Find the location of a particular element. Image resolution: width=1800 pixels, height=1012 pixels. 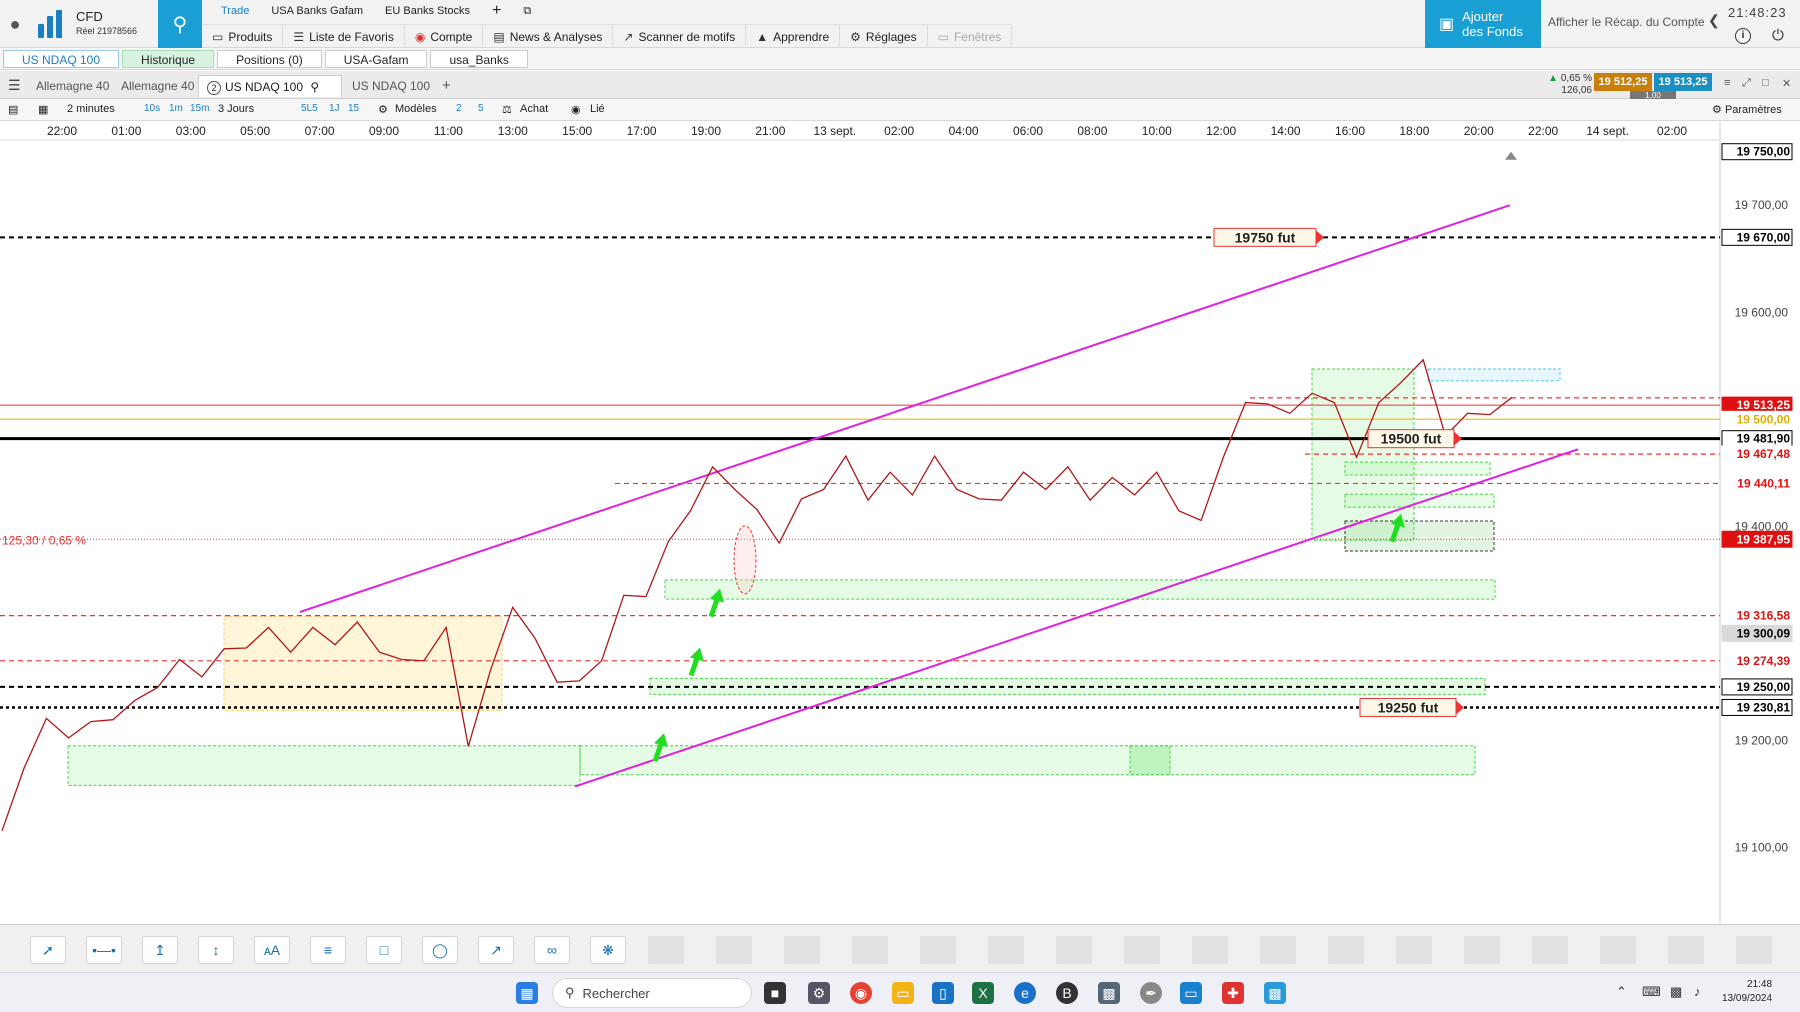

taskbar-search: ⚲ Rechercher is located at coordinates (652, 993).